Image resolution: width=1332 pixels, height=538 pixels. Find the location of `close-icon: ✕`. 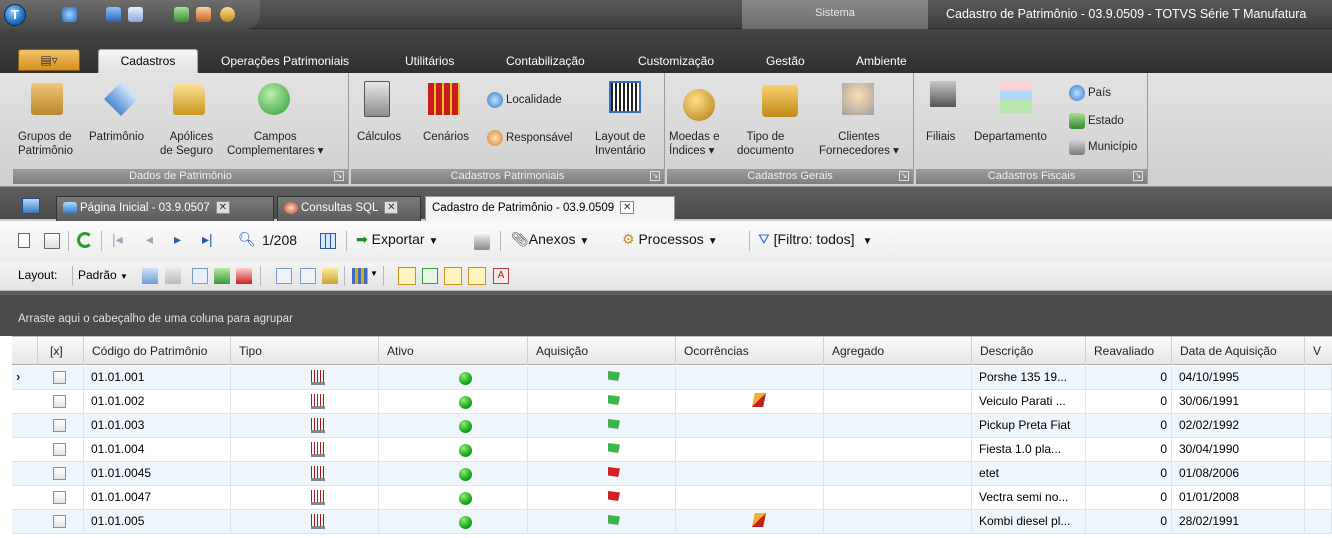

close-icon: ✕ is located at coordinates (627, 208).